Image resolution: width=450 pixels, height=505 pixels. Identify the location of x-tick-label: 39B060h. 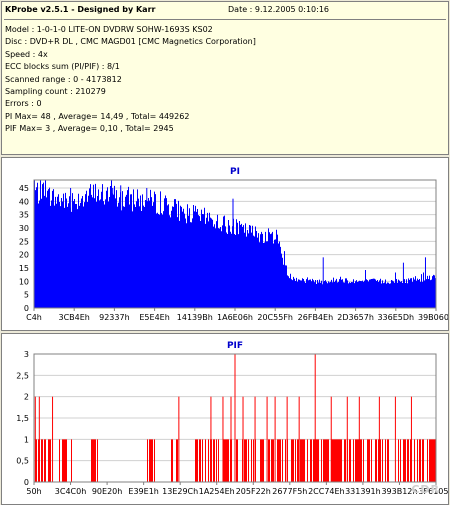
(433, 317).